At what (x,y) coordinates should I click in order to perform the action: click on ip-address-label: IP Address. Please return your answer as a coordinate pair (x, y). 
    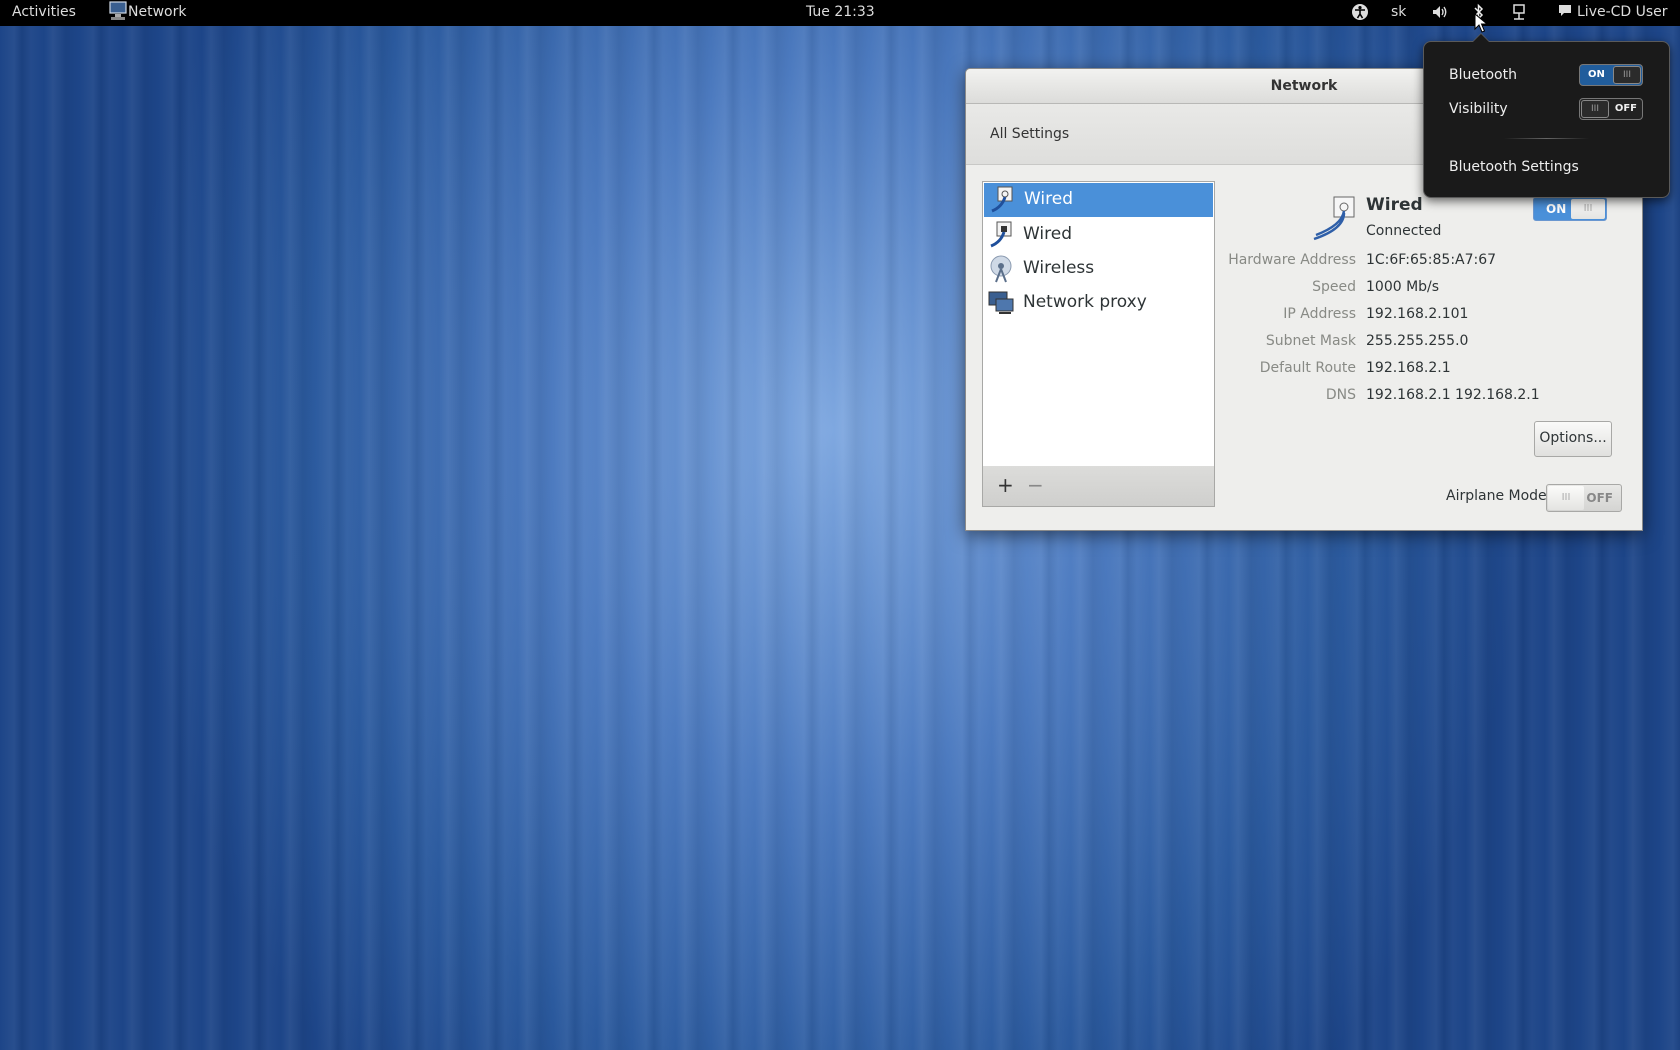
    Looking at the image, I should click on (1319, 314).